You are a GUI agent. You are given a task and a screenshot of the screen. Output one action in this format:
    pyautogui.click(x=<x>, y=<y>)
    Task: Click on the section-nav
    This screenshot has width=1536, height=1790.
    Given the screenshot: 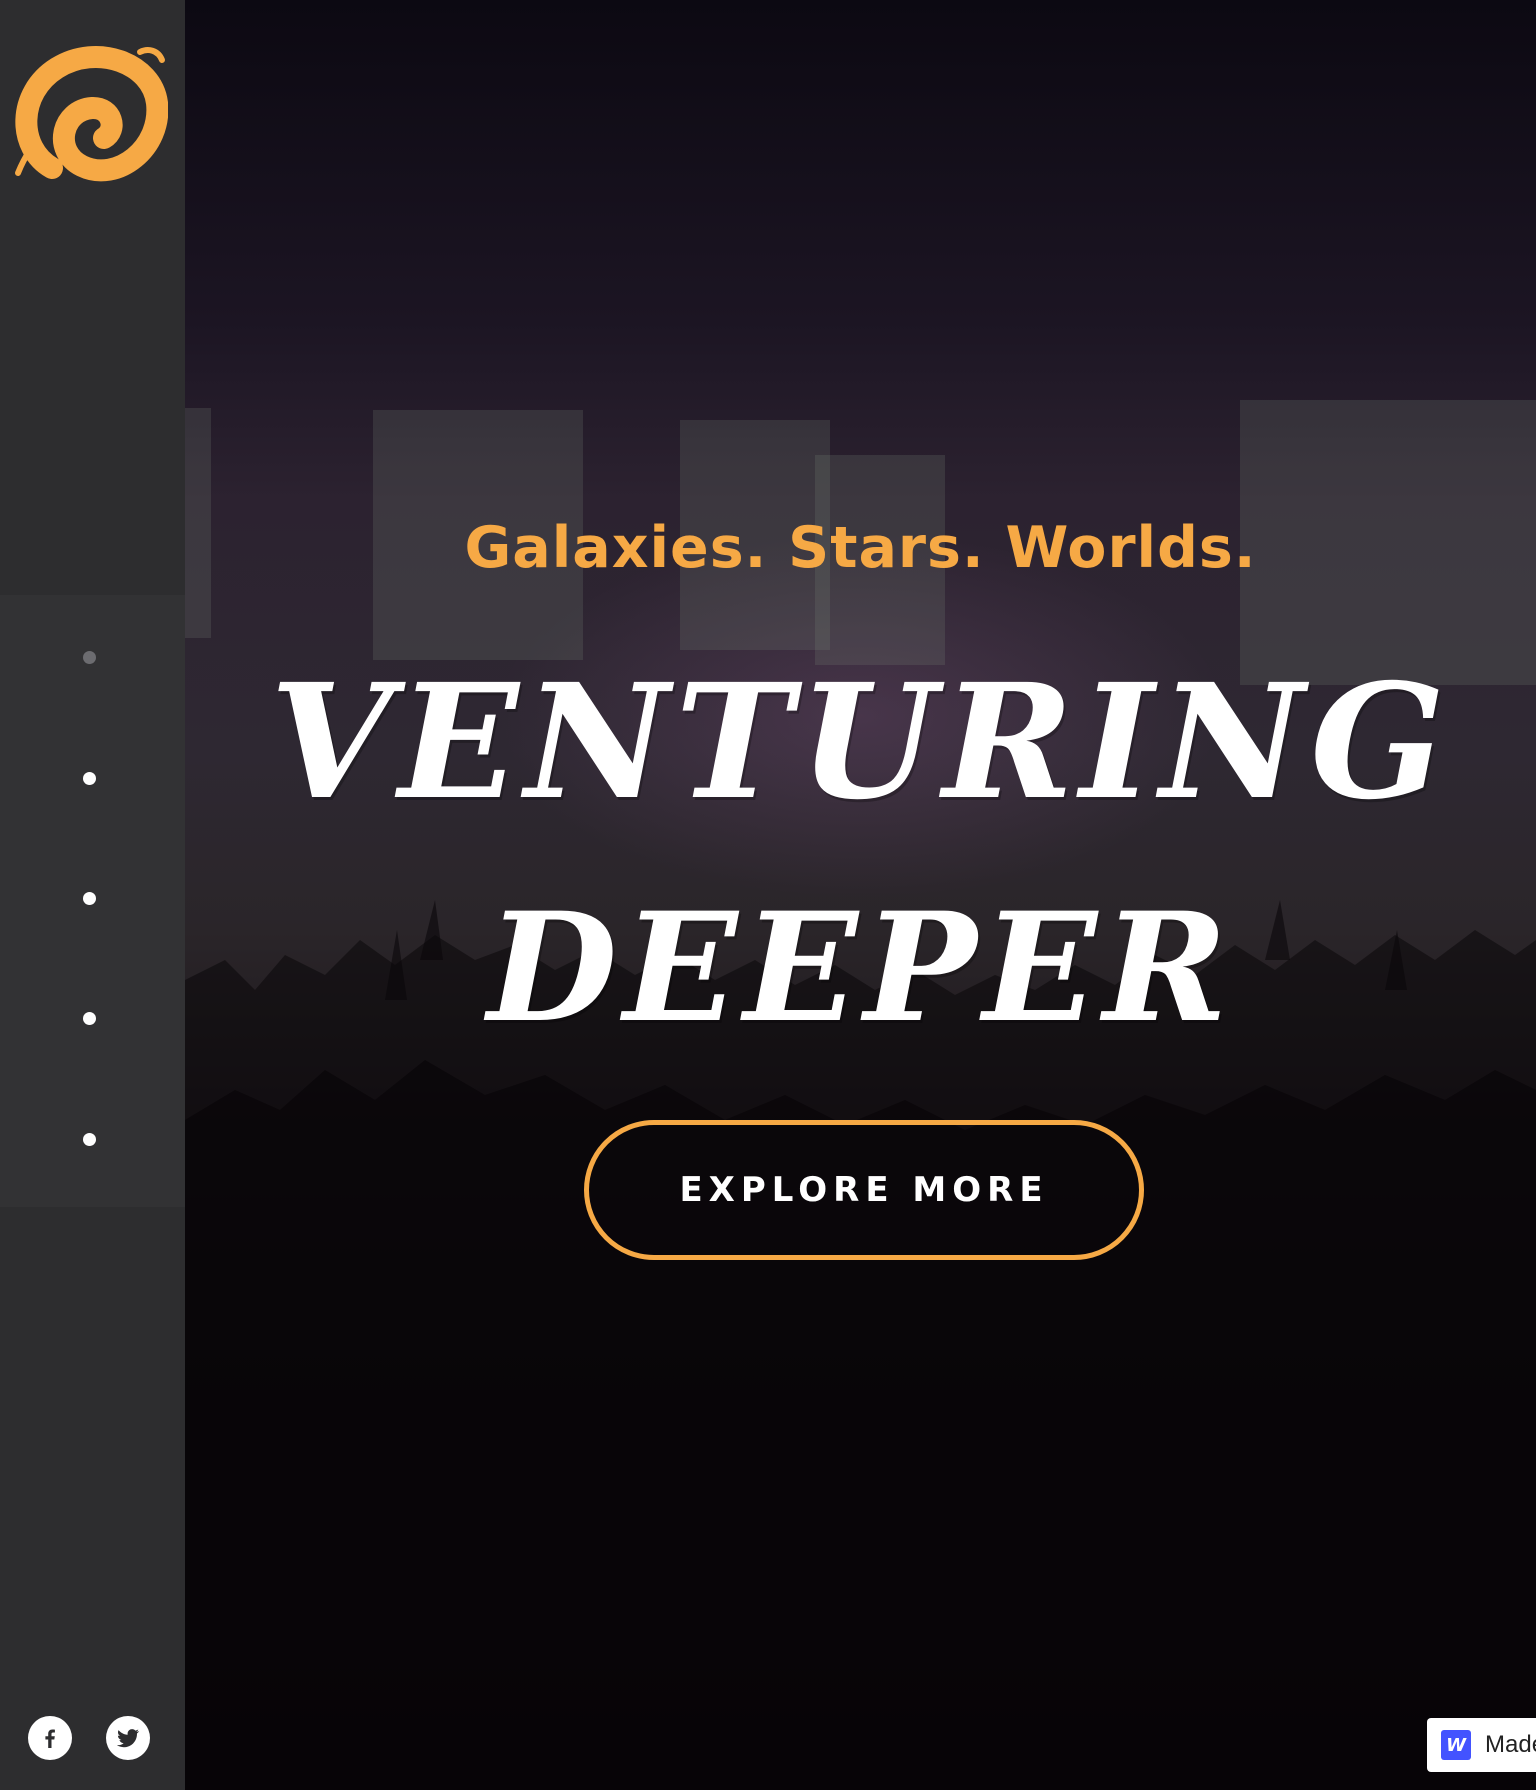 What is the action you would take?
    pyautogui.click(x=92, y=901)
    